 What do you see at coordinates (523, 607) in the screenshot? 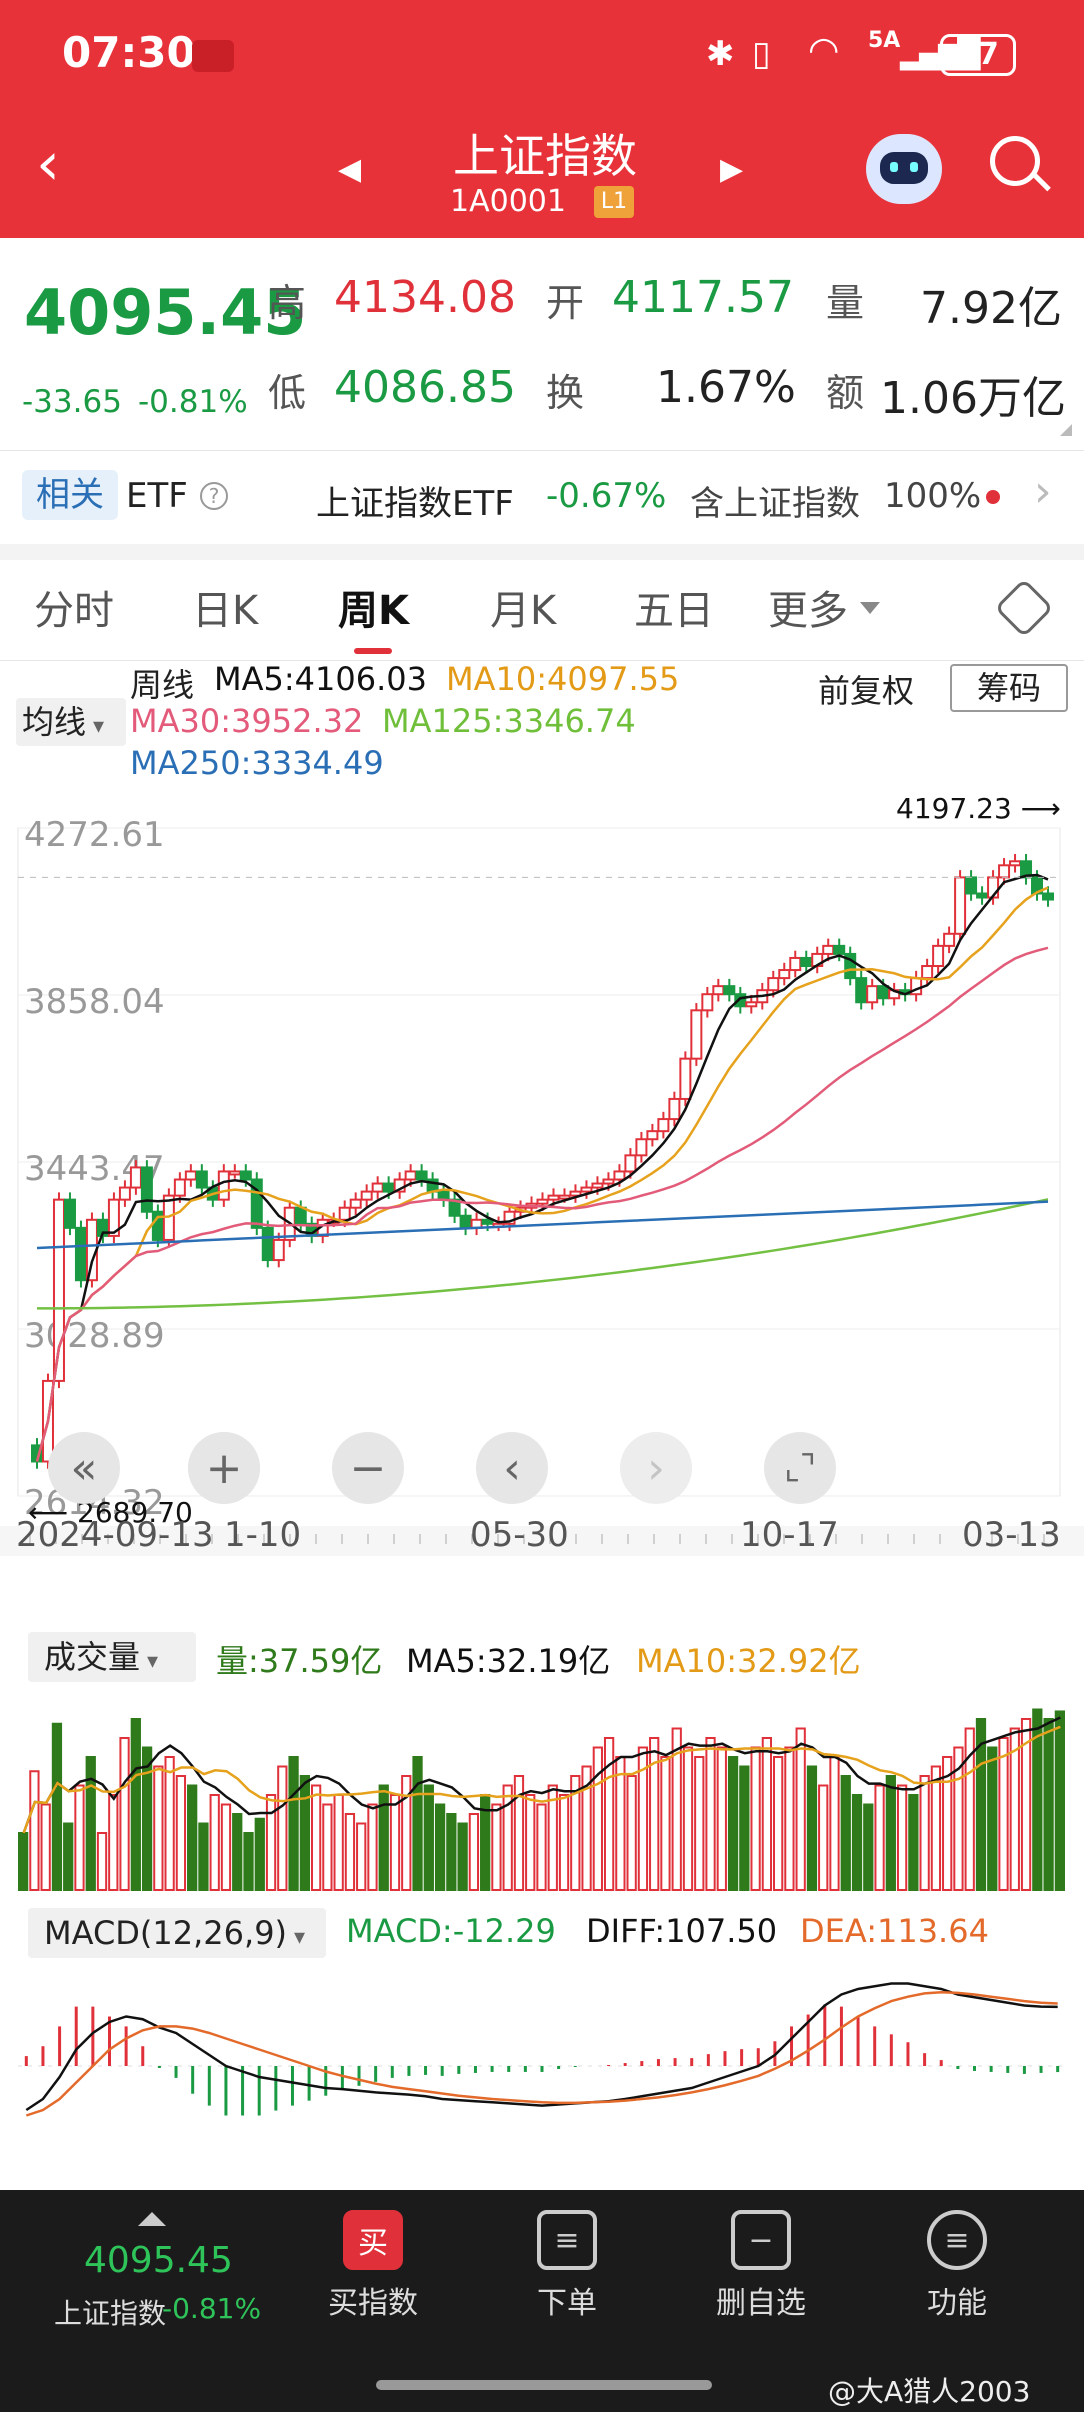
I see `tab-monthly-k: 月K` at bounding box center [523, 607].